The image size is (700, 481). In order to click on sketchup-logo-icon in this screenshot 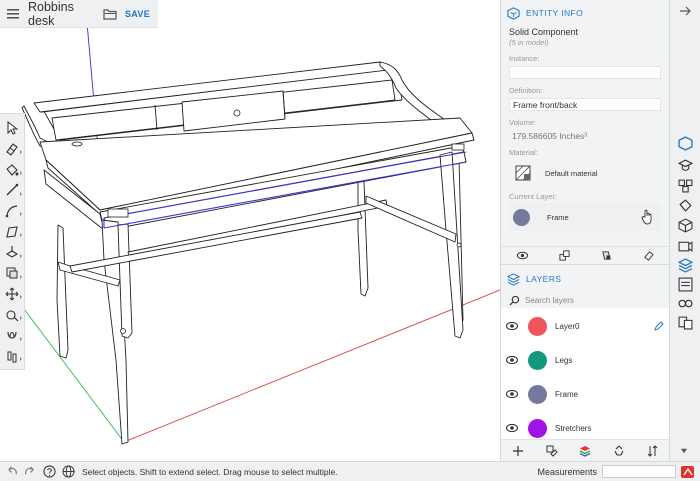, I will do `click(688, 472)`.